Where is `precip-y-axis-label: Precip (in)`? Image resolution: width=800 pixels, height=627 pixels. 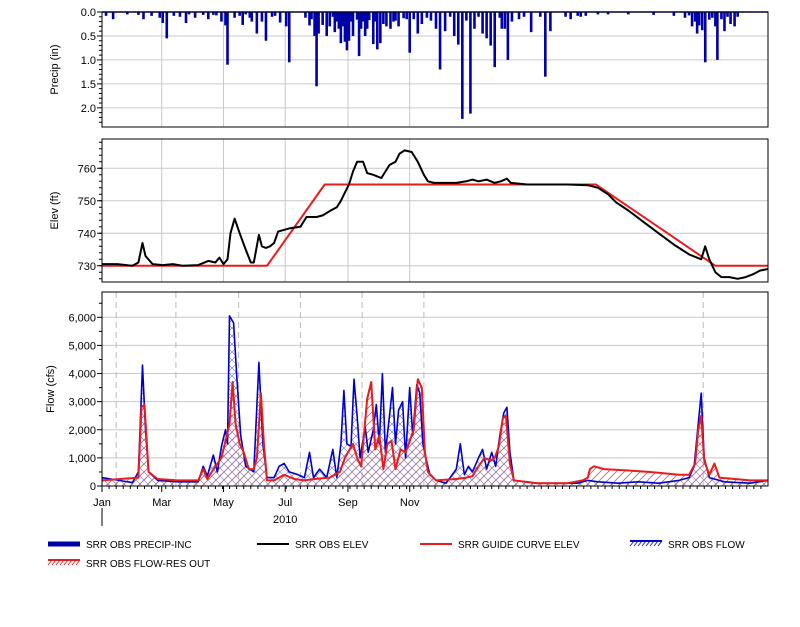 precip-y-axis-label: Precip (in) is located at coordinates (55, 69).